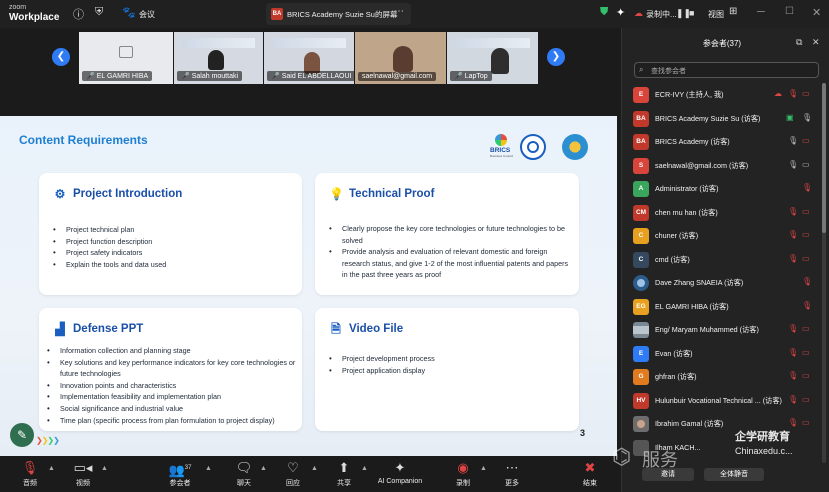 The image size is (829, 492). I want to click on security-shield-icon: ⛊, so click(604, 12).